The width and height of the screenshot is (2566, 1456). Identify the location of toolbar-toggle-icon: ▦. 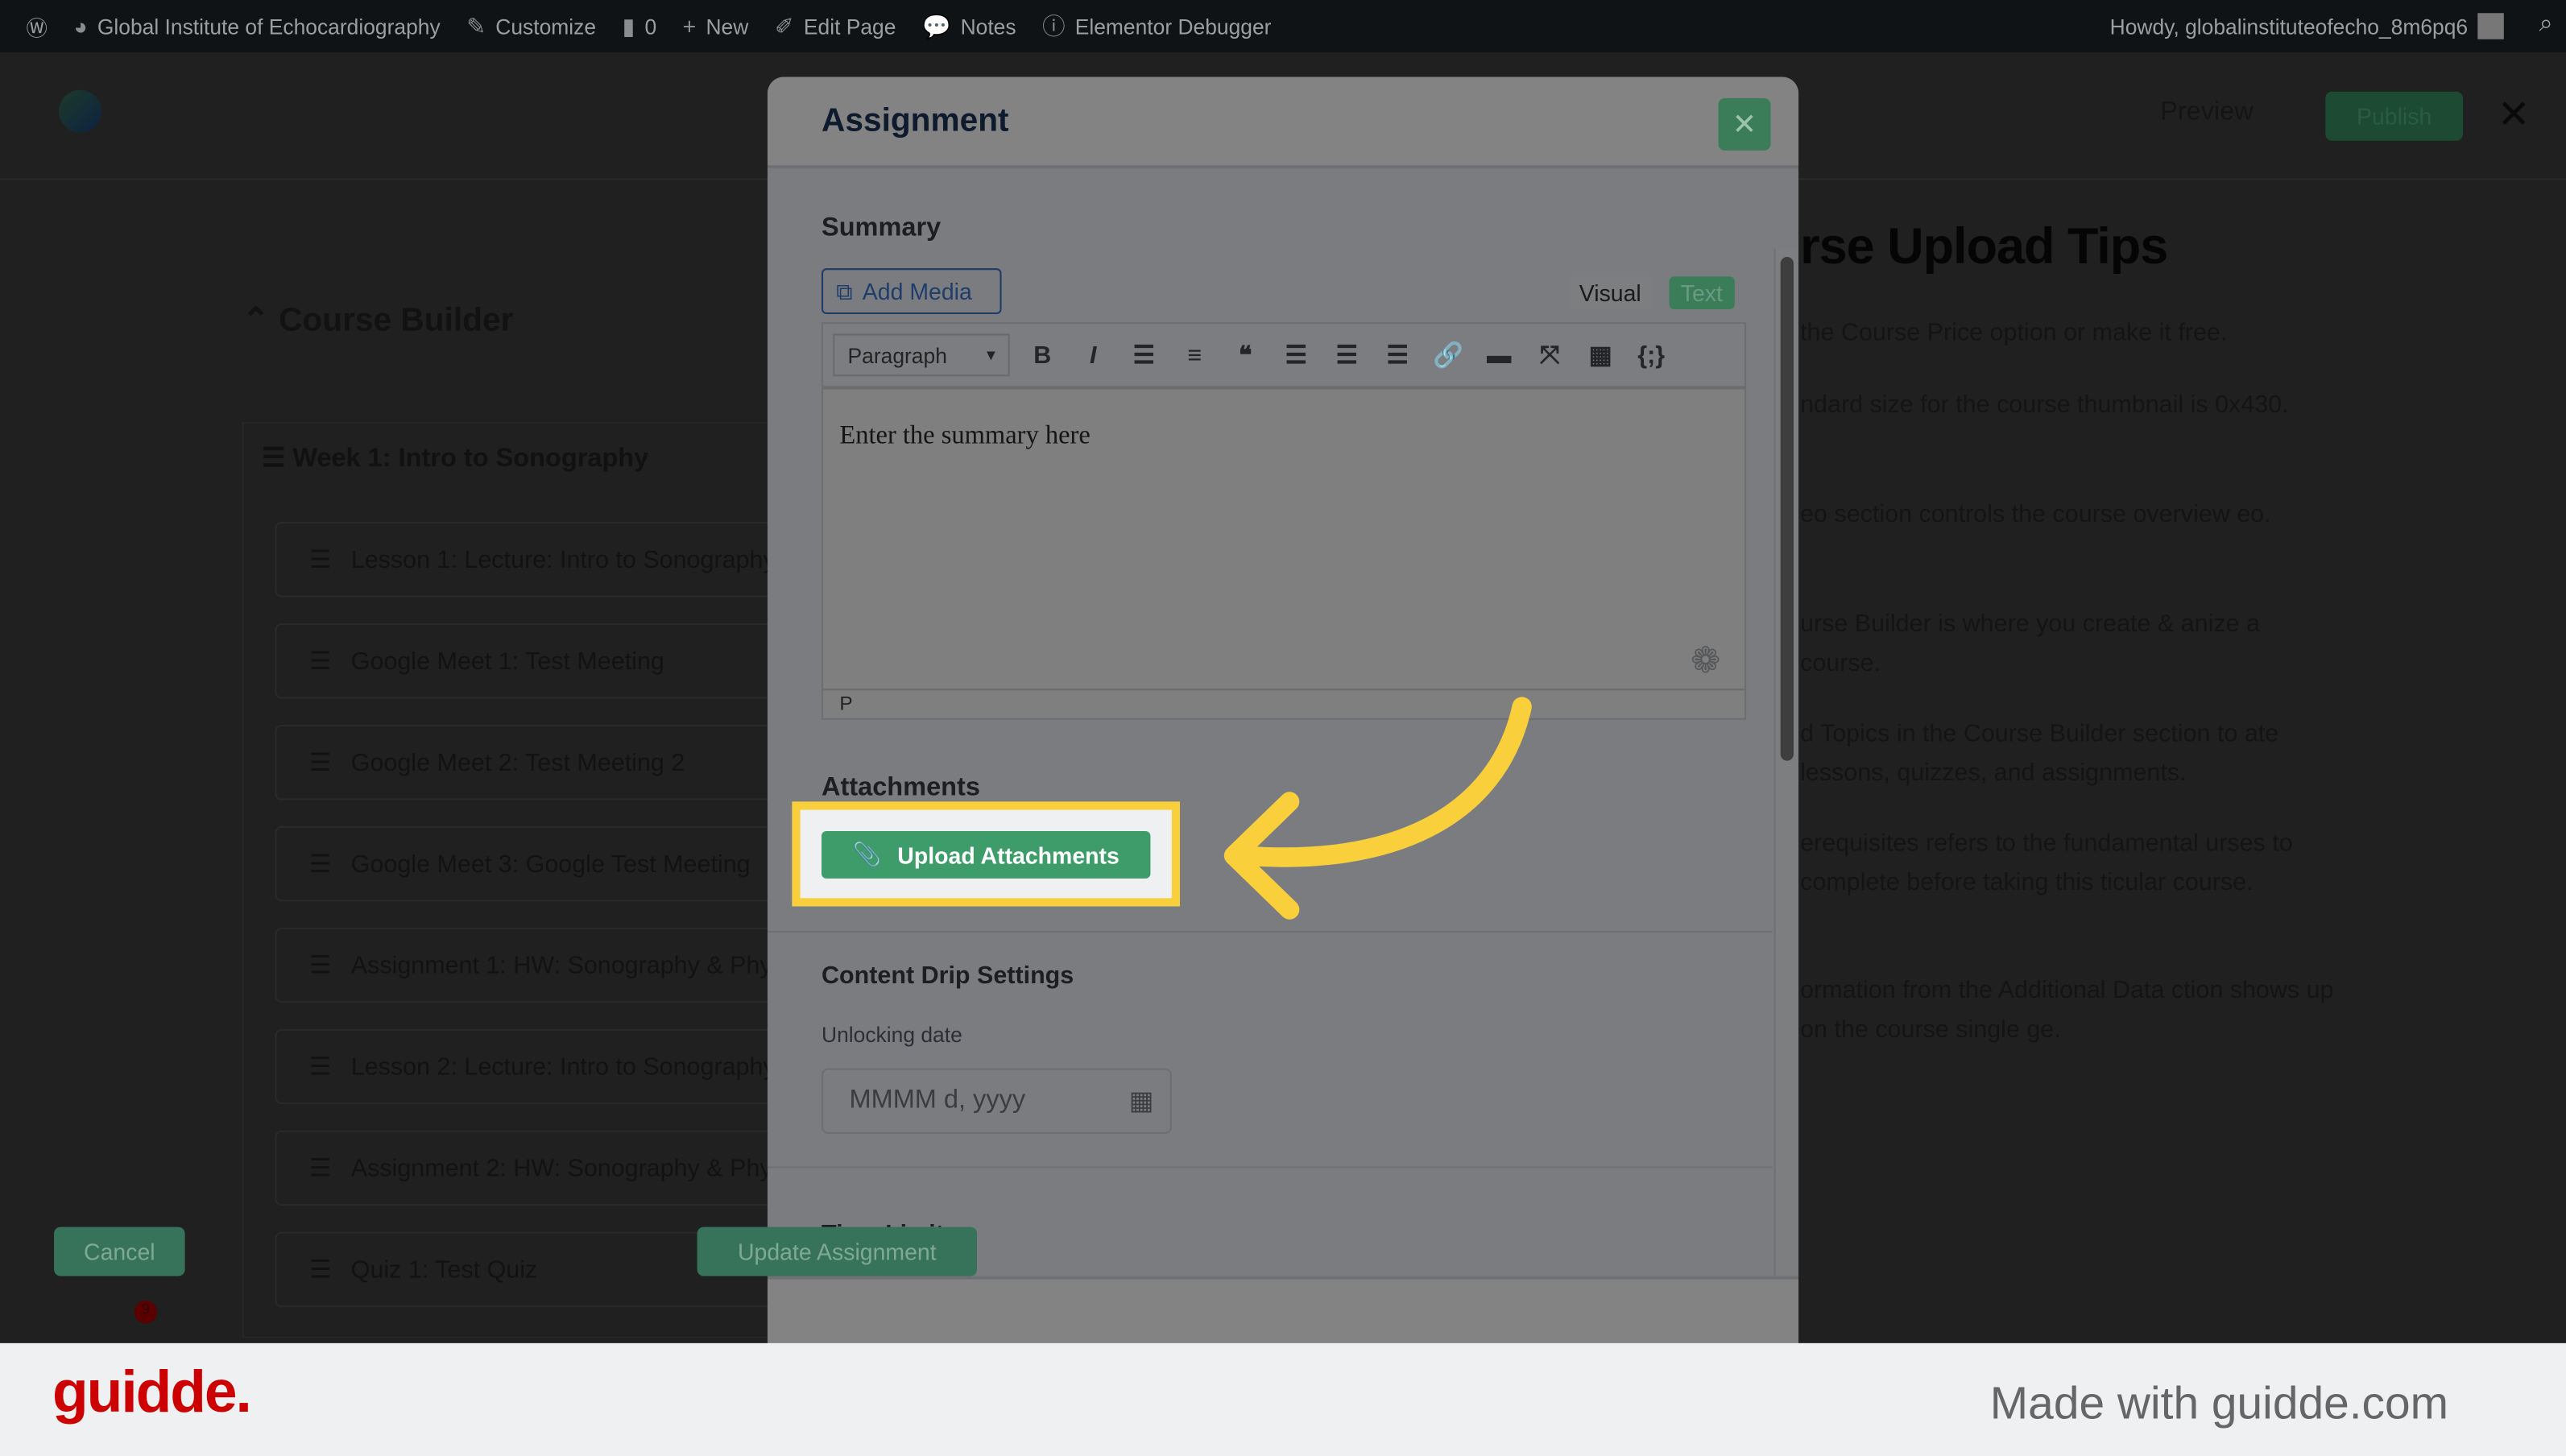
(1601, 355).